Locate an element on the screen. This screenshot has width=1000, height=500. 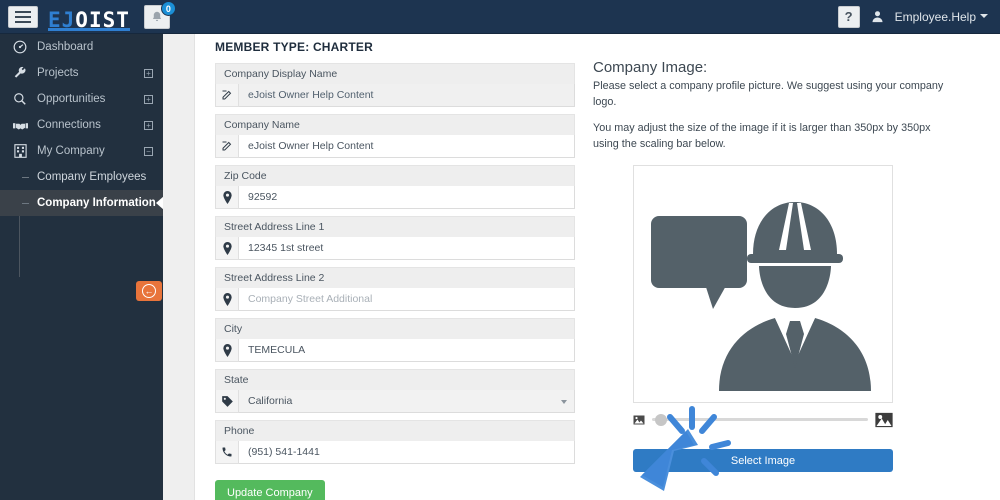
building-icon is located at coordinates (20, 151).